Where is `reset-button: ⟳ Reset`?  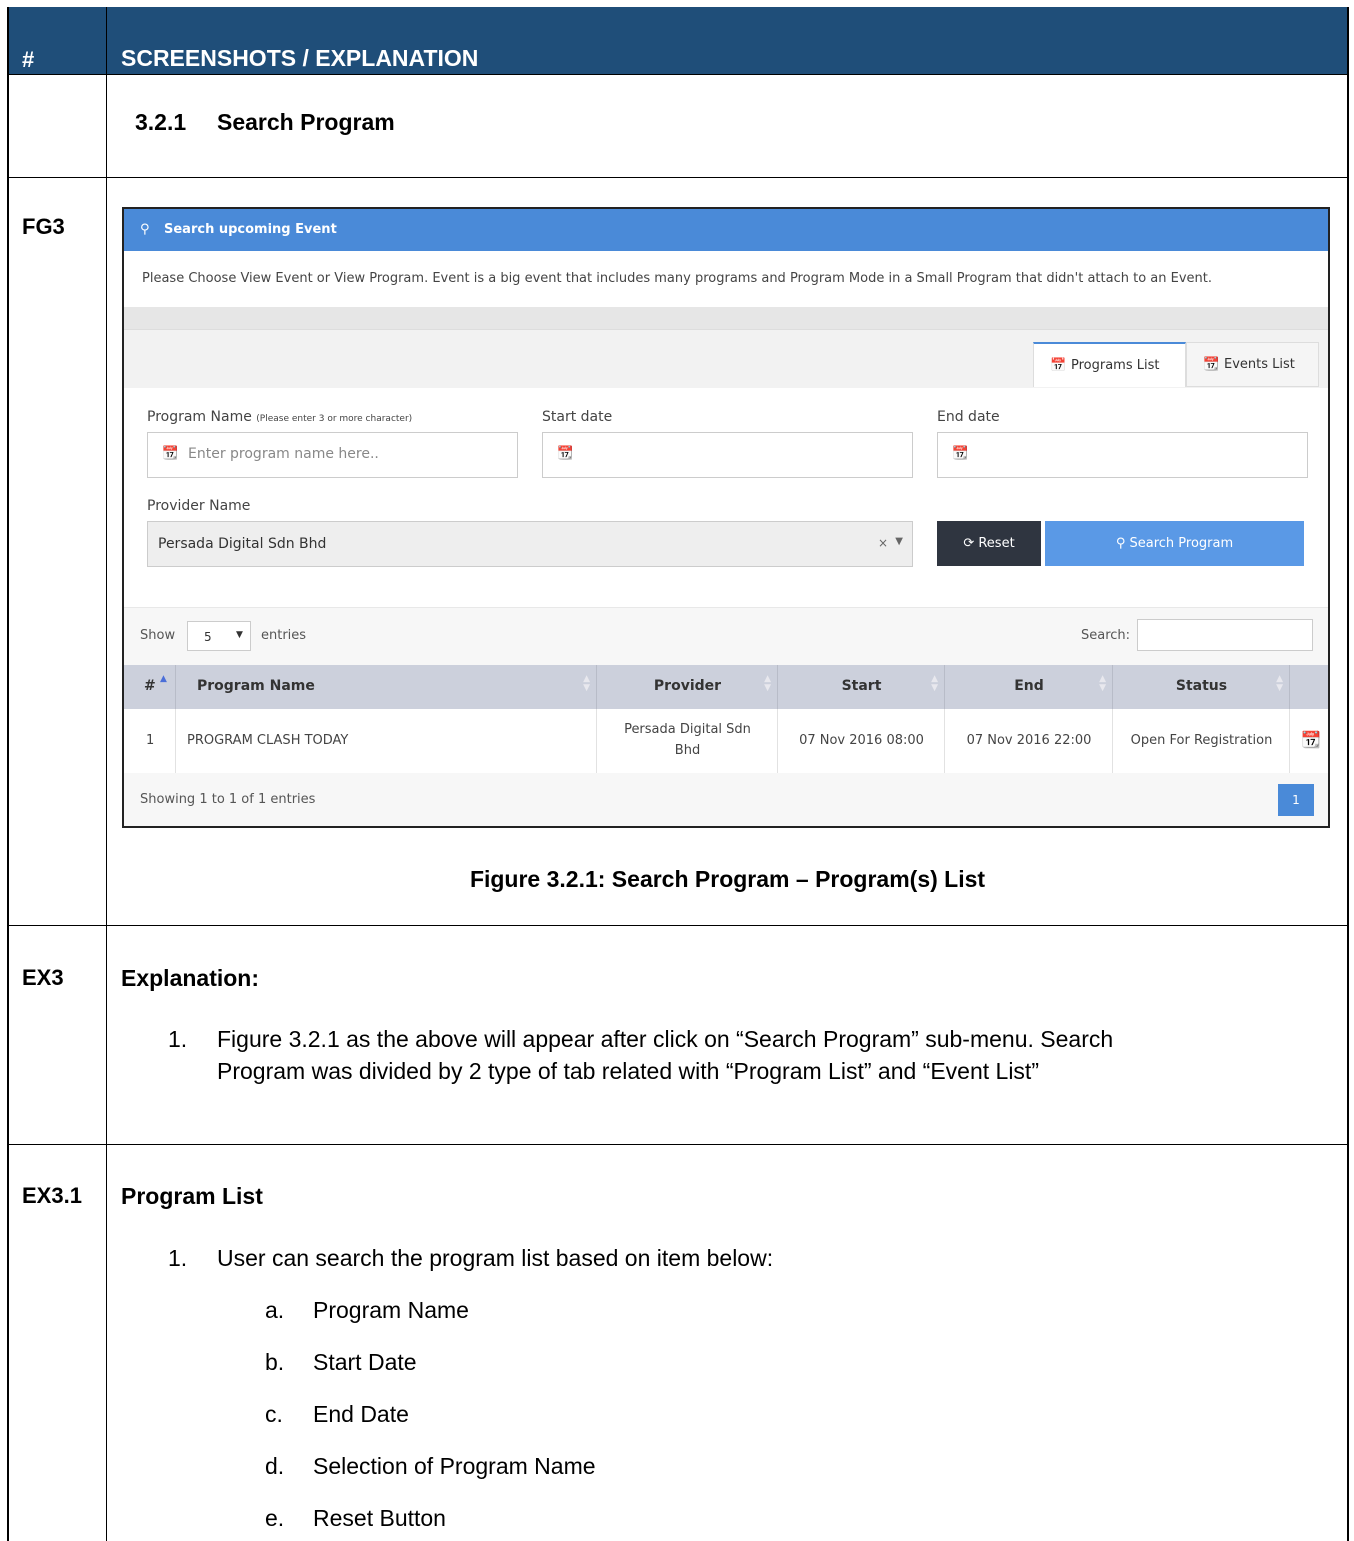
reset-button: ⟳ Reset is located at coordinates (989, 543).